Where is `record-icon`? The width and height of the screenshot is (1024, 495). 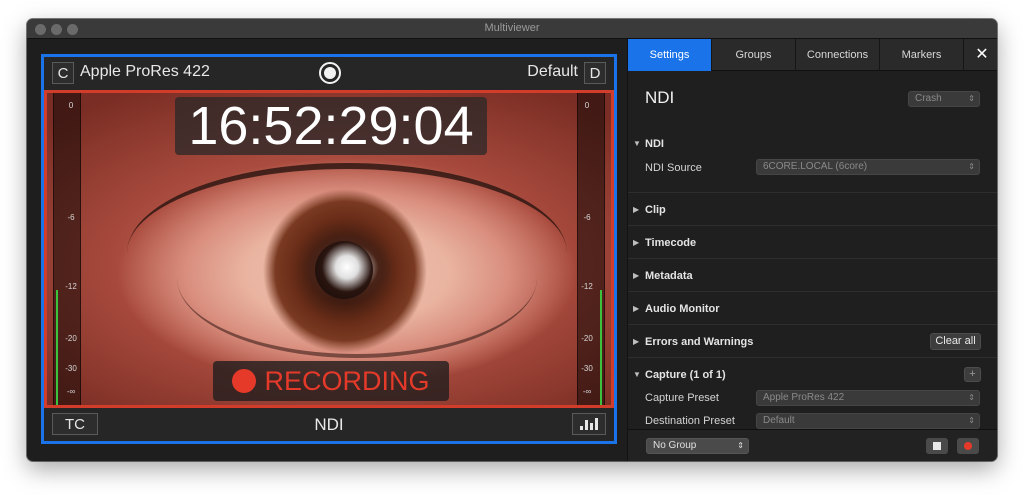 record-icon is located at coordinates (330, 73).